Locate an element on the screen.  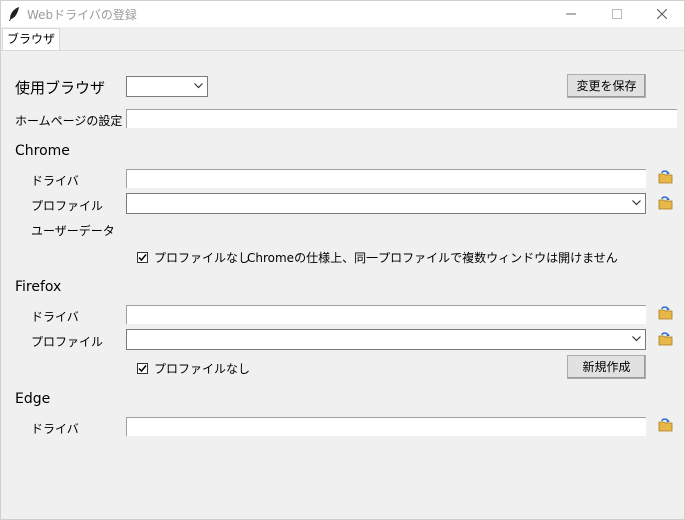
firefox-no-profile-label: プロファイルなし is located at coordinates (202, 369).